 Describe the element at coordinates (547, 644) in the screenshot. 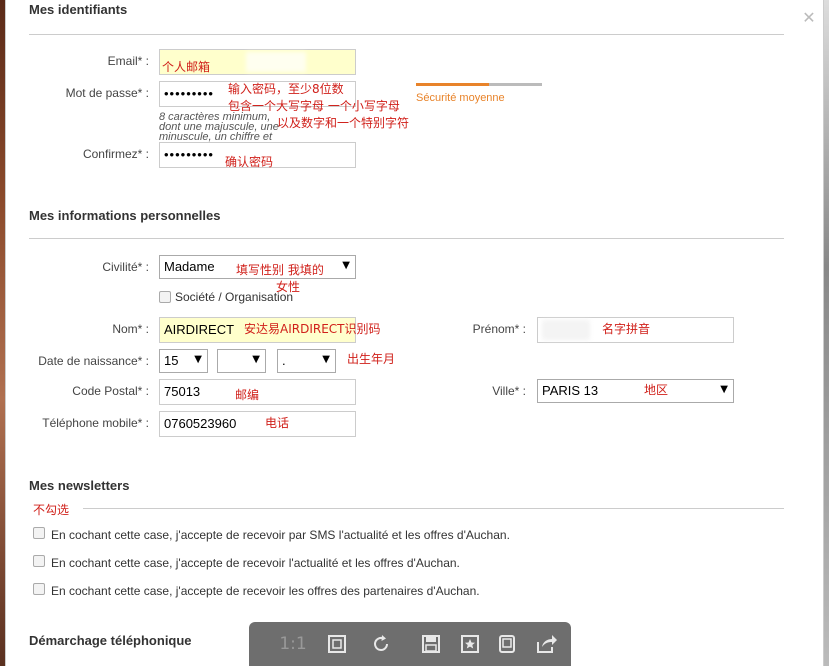

I see `share-icon` at that location.